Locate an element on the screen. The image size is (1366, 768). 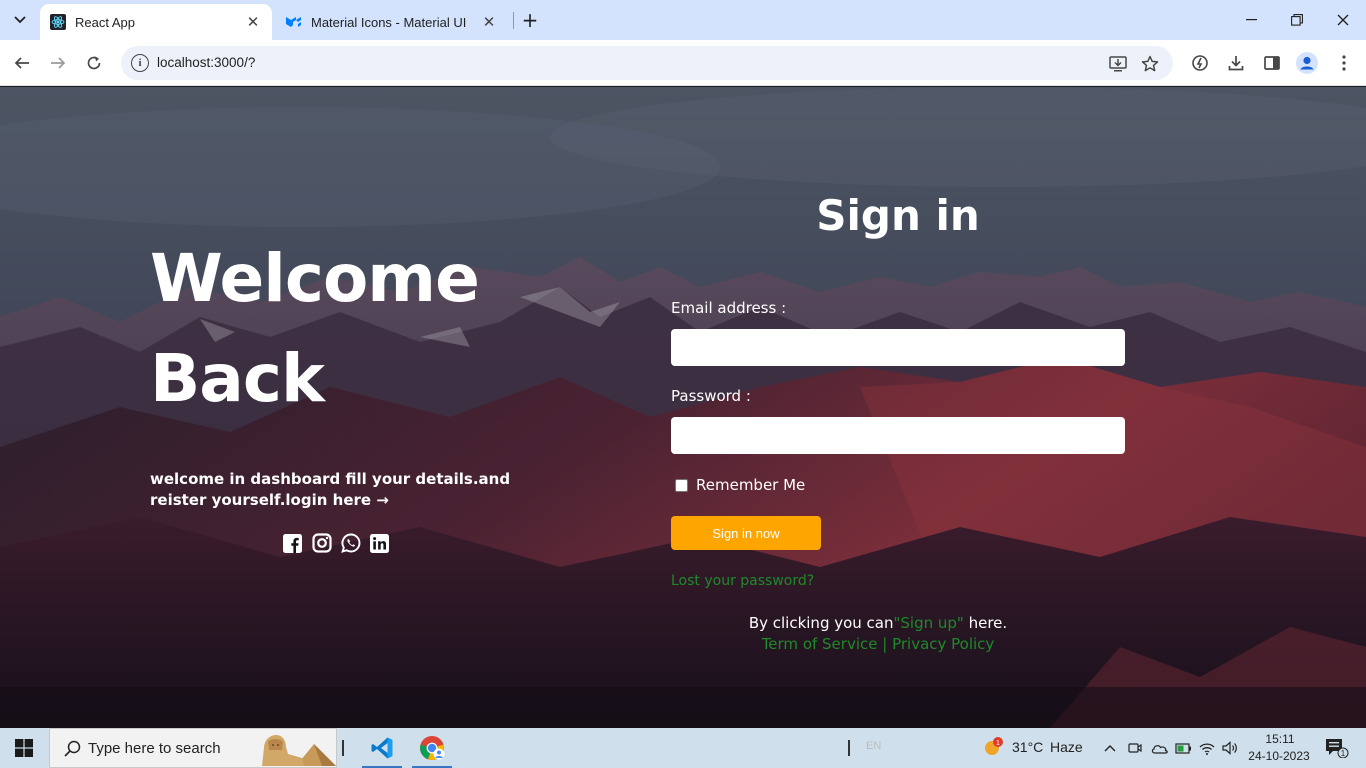
taskbar-chrome is located at coordinates (432, 748).